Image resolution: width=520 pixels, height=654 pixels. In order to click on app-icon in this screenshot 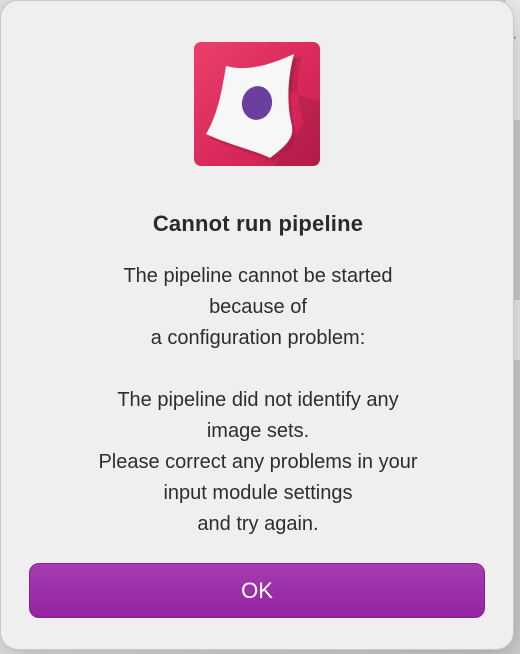, I will do `click(257, 104)`.